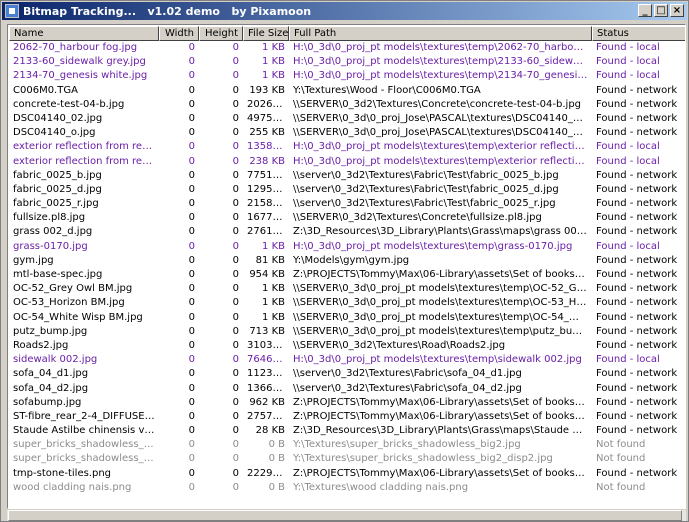  Describe the element at coordinates (645, 10) in the screenshot. I see `minimize-button: _` at that location.